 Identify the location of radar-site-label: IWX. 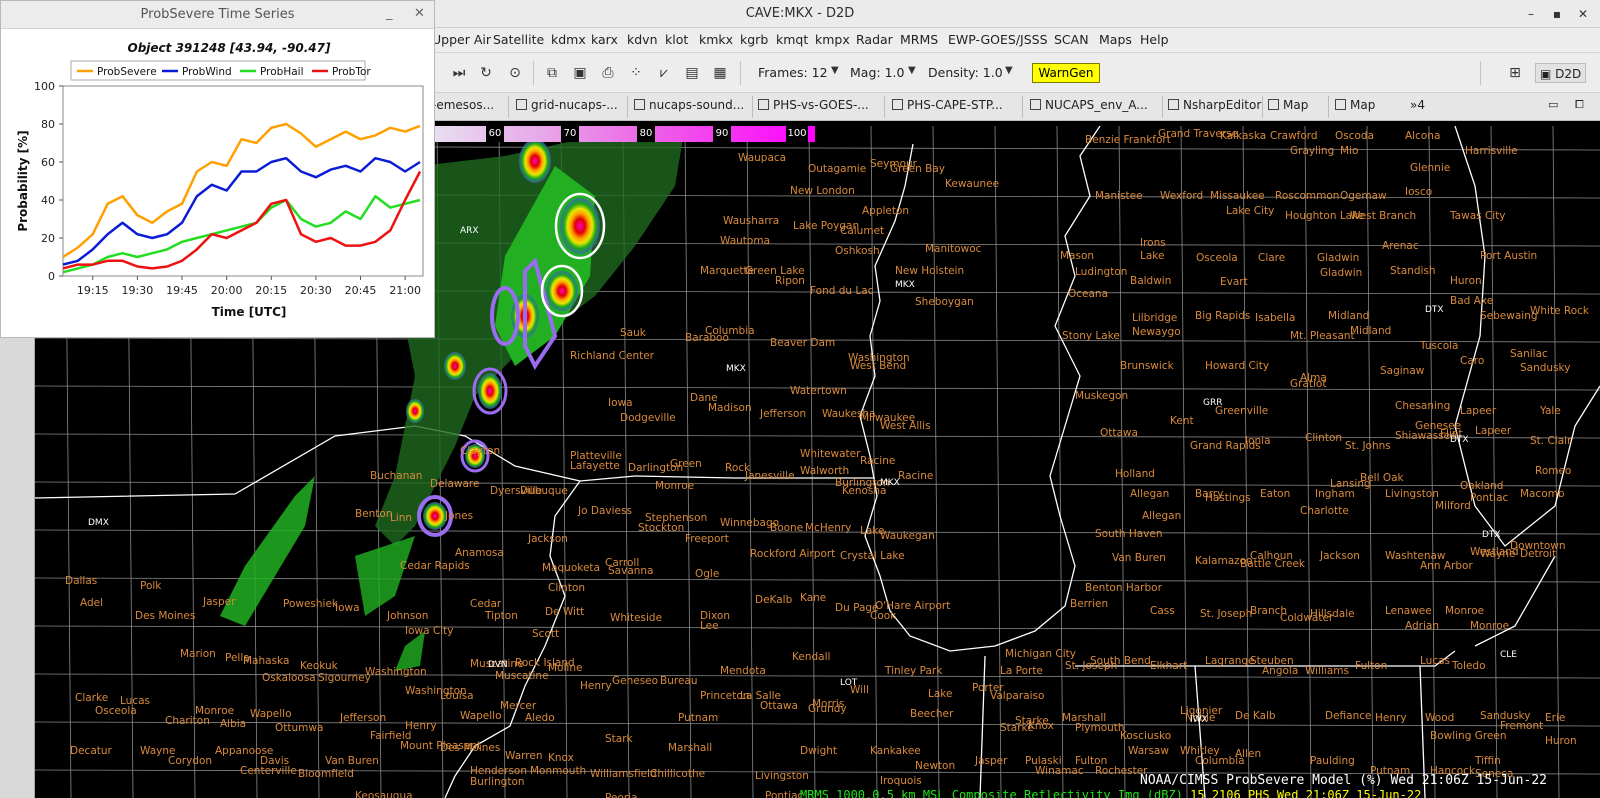
(1199, 720).